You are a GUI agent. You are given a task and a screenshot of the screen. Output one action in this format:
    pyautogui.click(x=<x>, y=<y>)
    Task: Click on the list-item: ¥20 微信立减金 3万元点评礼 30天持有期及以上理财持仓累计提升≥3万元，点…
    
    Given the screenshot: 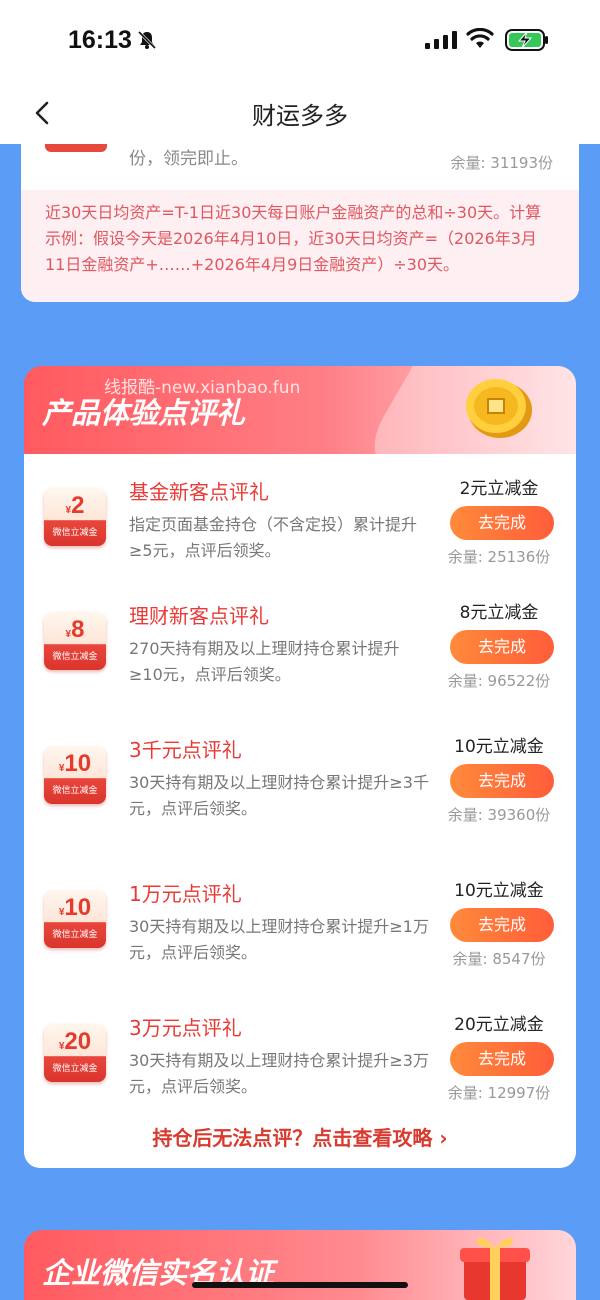 What is the action you would take?
    pyautogui.click(x=300, y=1057)
    